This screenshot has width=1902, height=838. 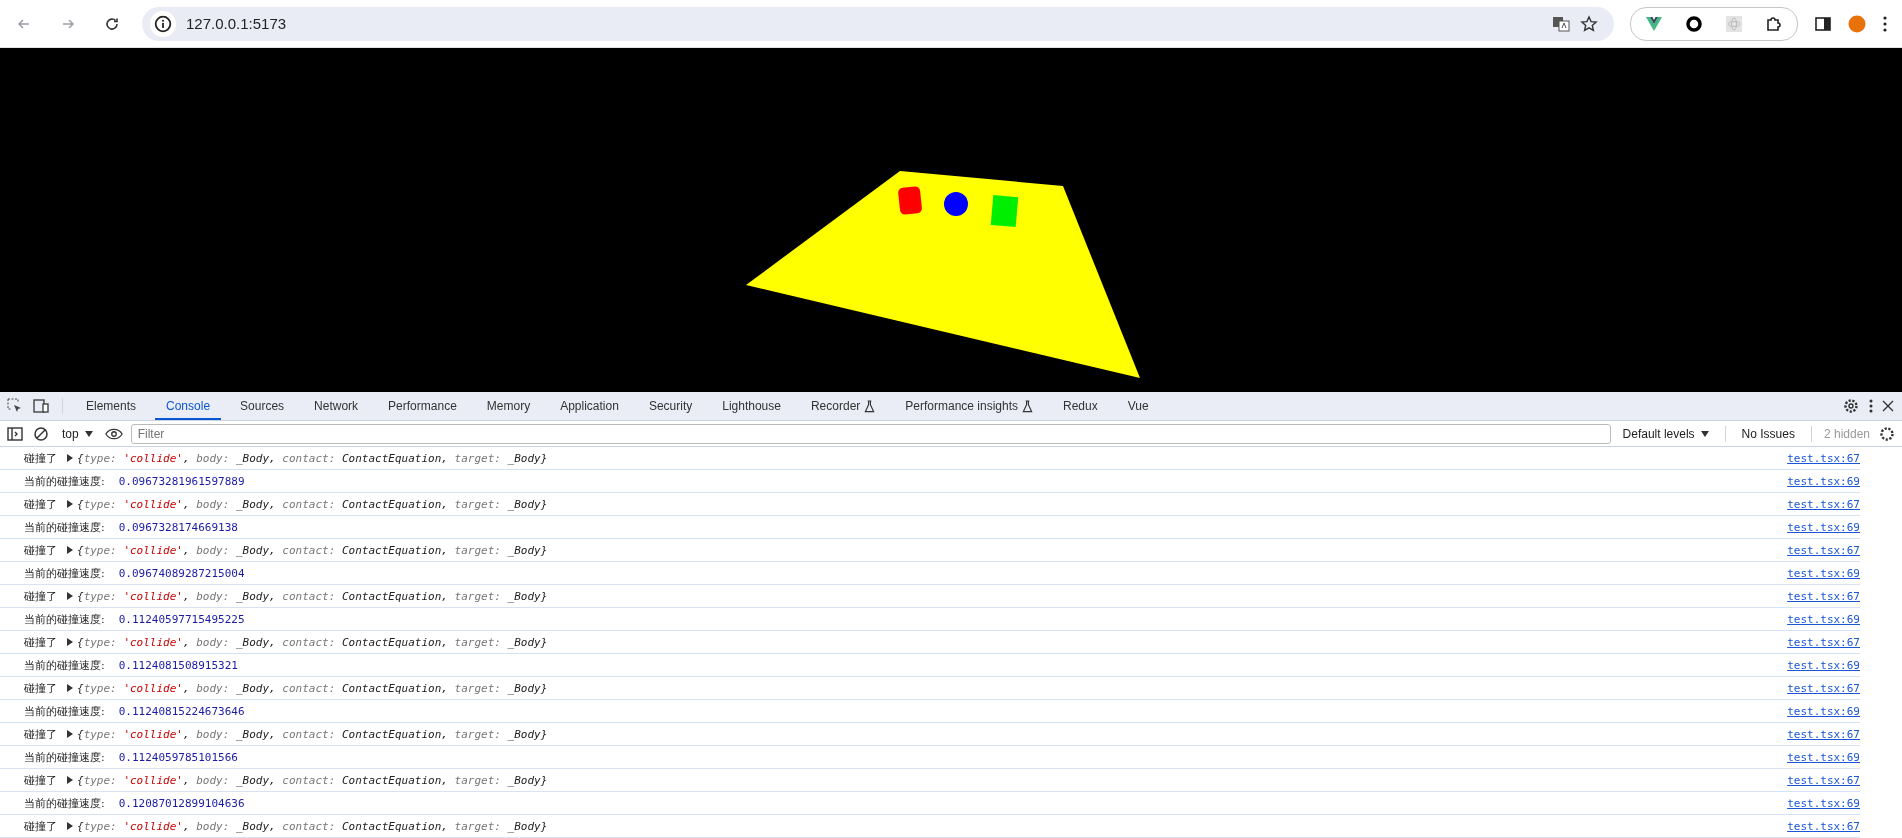 What do you see at coordinates (878, 23) in the screenshot?
I see `address-bar: 127.0.0.1:5173` at bounding box center [878, 23].